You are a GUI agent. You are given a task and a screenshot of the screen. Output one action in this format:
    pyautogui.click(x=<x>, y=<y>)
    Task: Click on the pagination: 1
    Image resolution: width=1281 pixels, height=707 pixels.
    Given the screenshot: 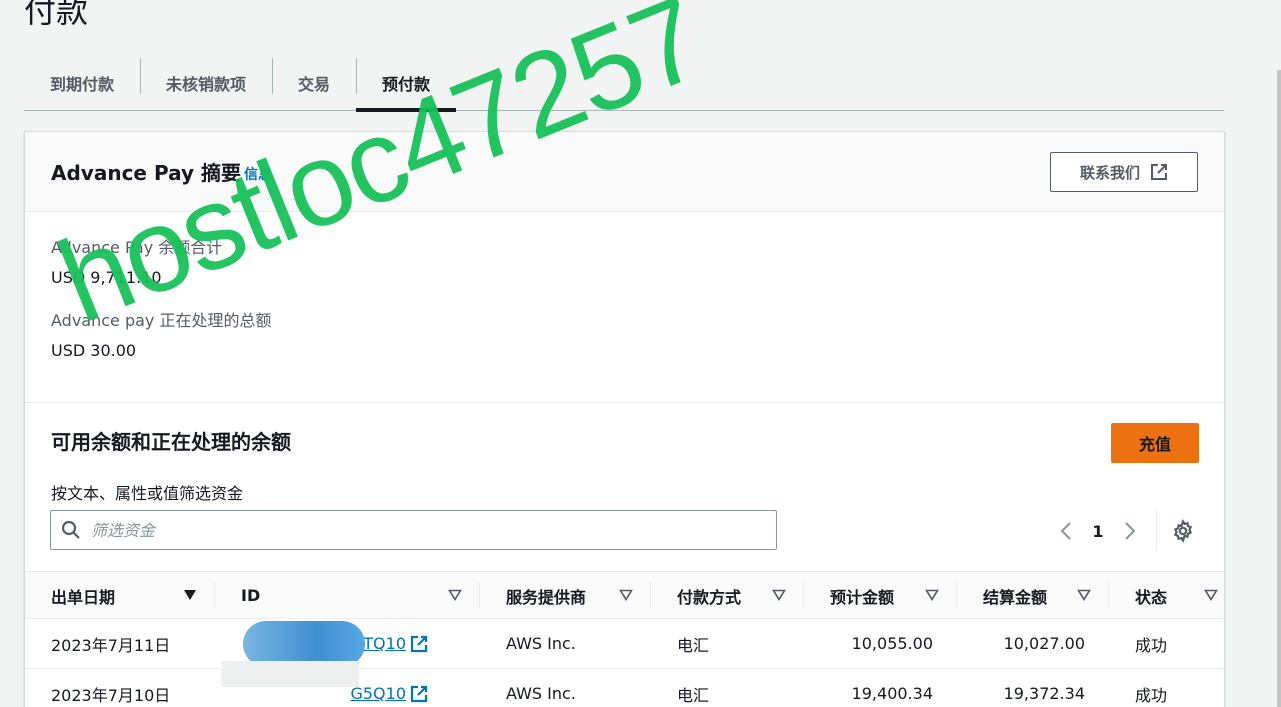 What is the action you would take?
    pyautogui.click(x=1125, y=531)
    